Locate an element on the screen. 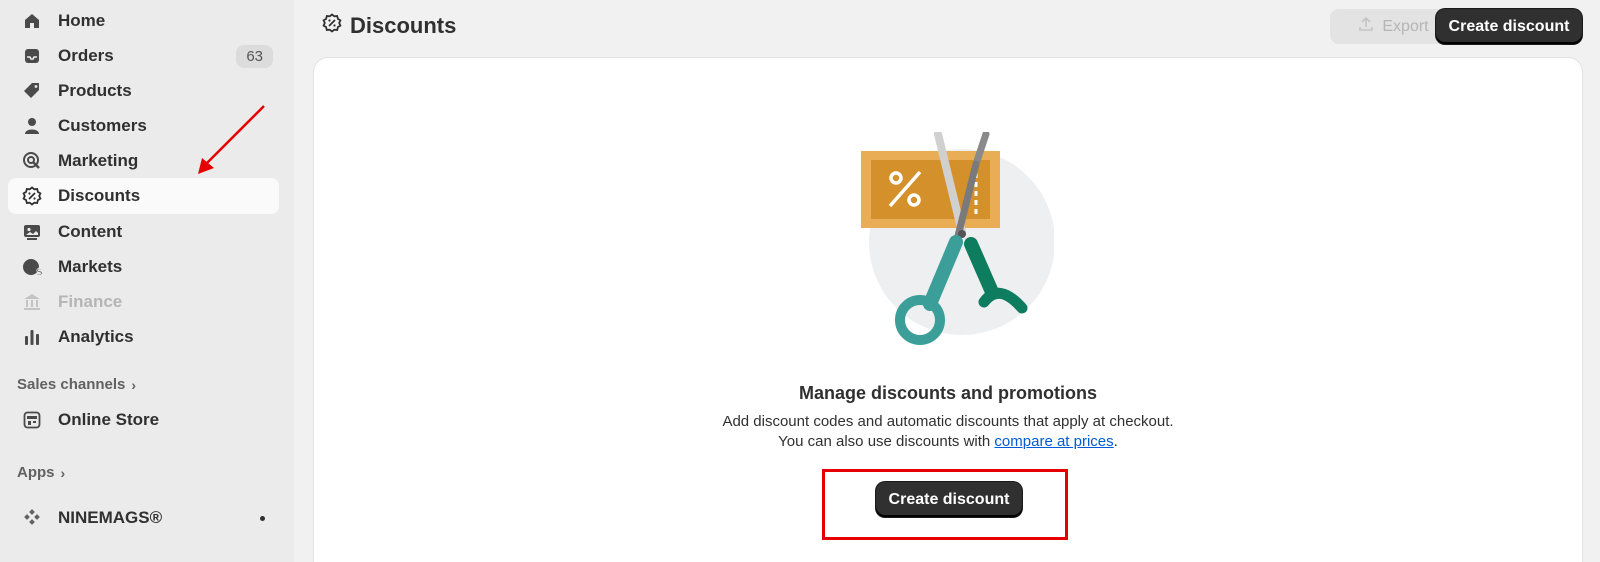 The height and width of the screenshot is (562, 1600). annotation-arrow is located at coordinates (231, 139).